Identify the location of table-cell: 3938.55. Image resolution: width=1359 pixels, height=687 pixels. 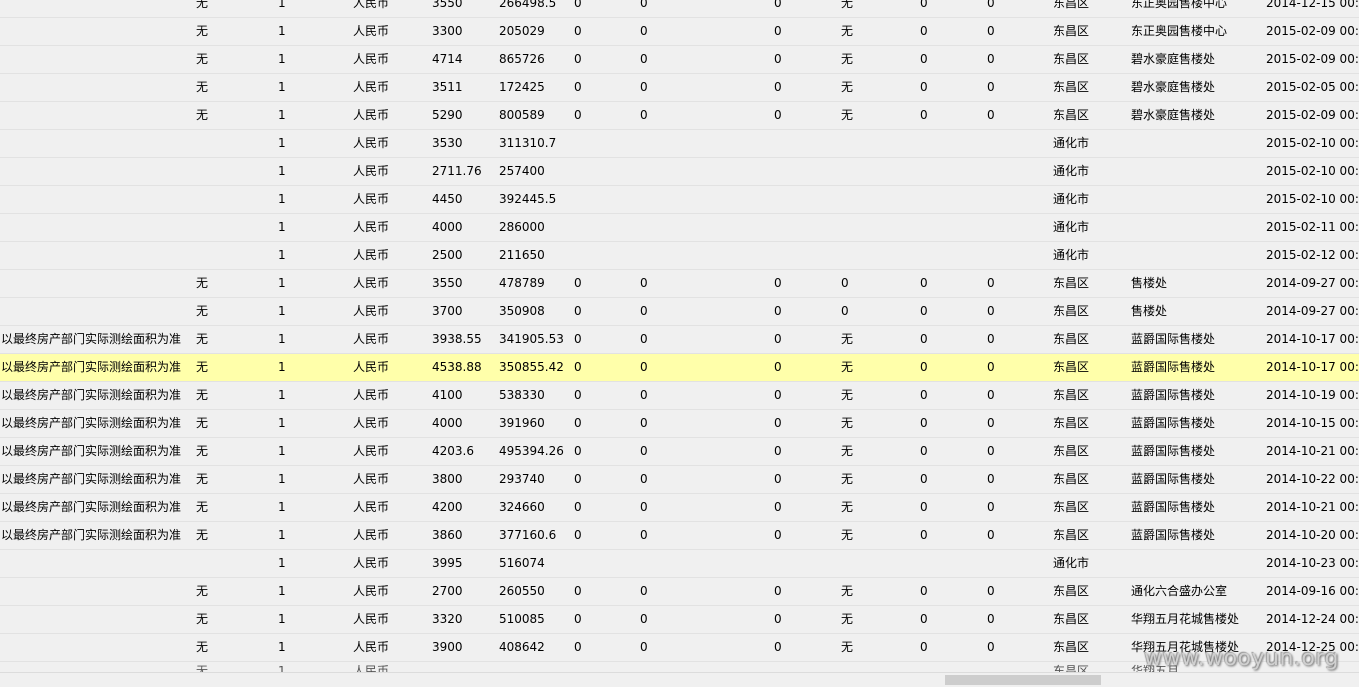
(464, 339).